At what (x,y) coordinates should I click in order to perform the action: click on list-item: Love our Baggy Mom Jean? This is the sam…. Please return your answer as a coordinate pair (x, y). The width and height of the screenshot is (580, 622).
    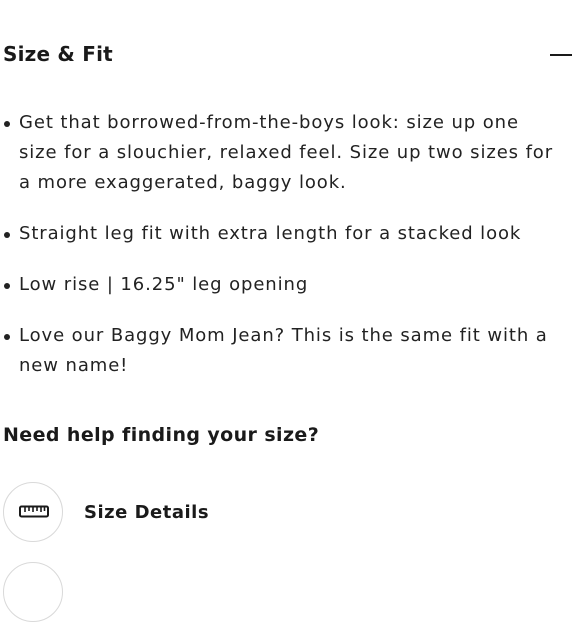
    Looking at the image, I should click on (280, 351).